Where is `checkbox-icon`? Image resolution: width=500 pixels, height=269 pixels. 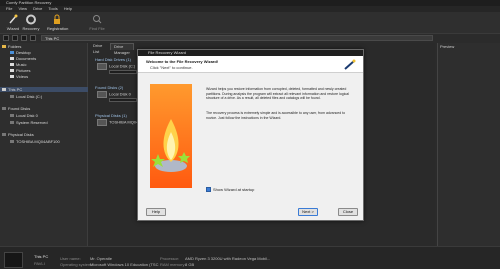 checkbox-icon is located at coordinates (208, 190).